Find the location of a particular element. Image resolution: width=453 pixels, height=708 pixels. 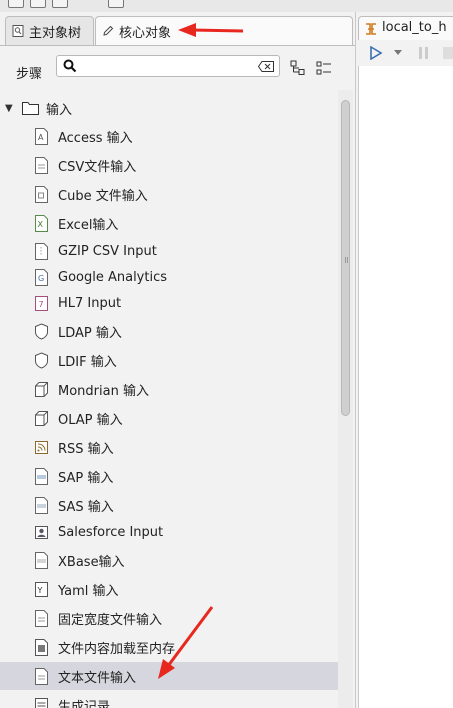

pause-icon is located at coordinates (424, 53).